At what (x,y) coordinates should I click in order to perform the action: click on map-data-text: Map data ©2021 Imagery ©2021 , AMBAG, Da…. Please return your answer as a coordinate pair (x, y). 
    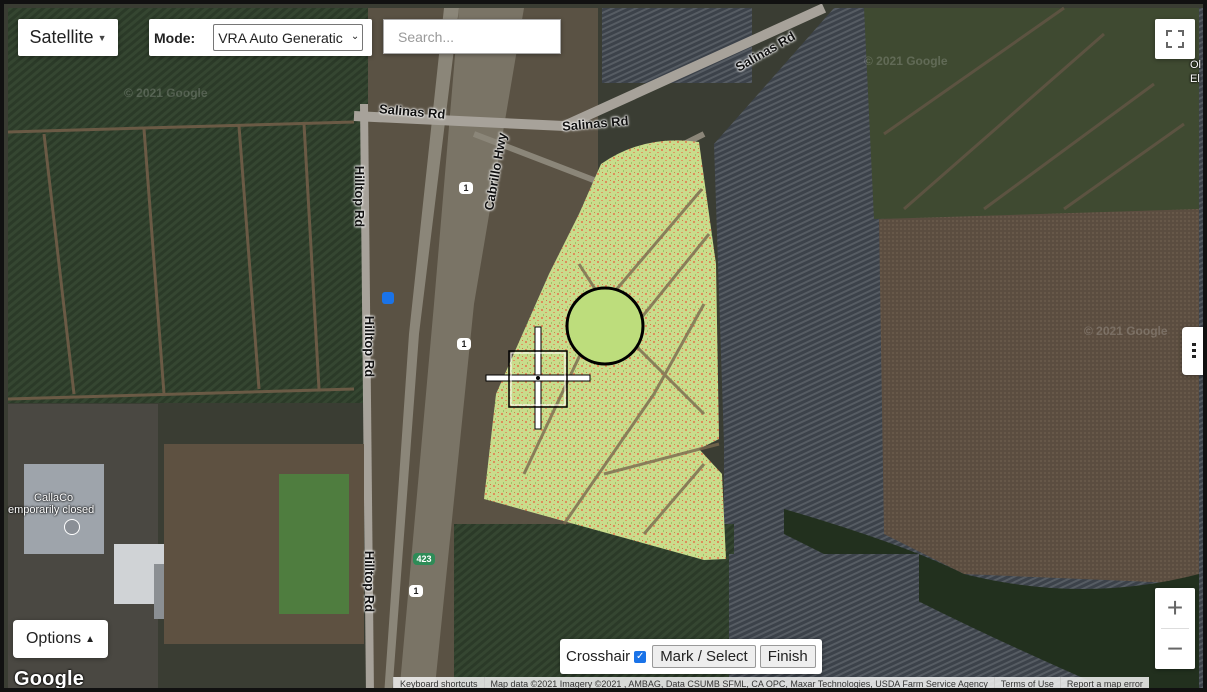
    Looking at the image, I should click on (738, 682).